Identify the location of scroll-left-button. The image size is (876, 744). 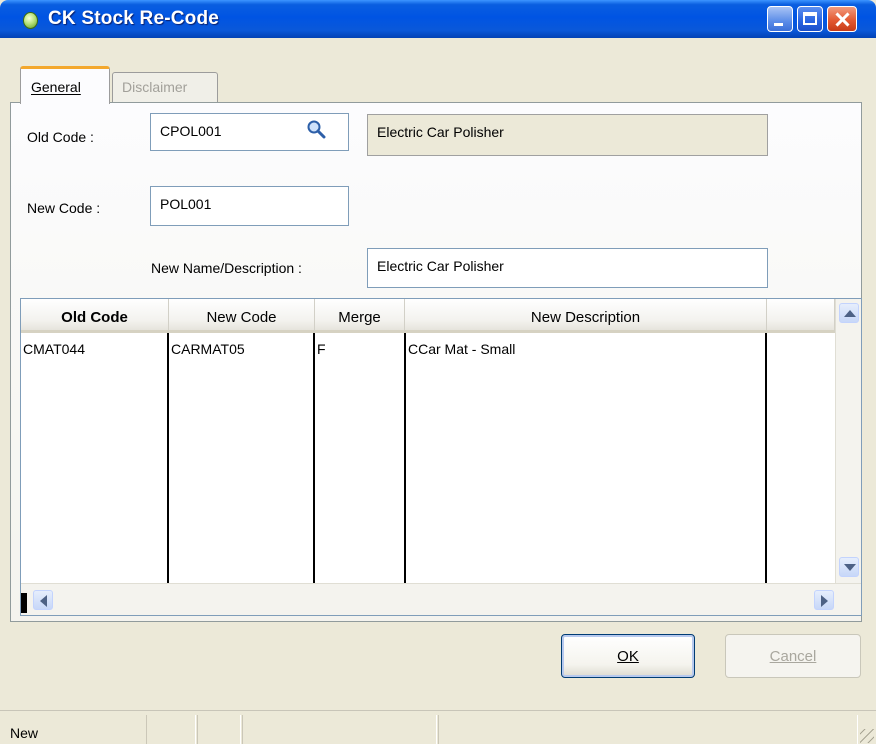
(43, 600).